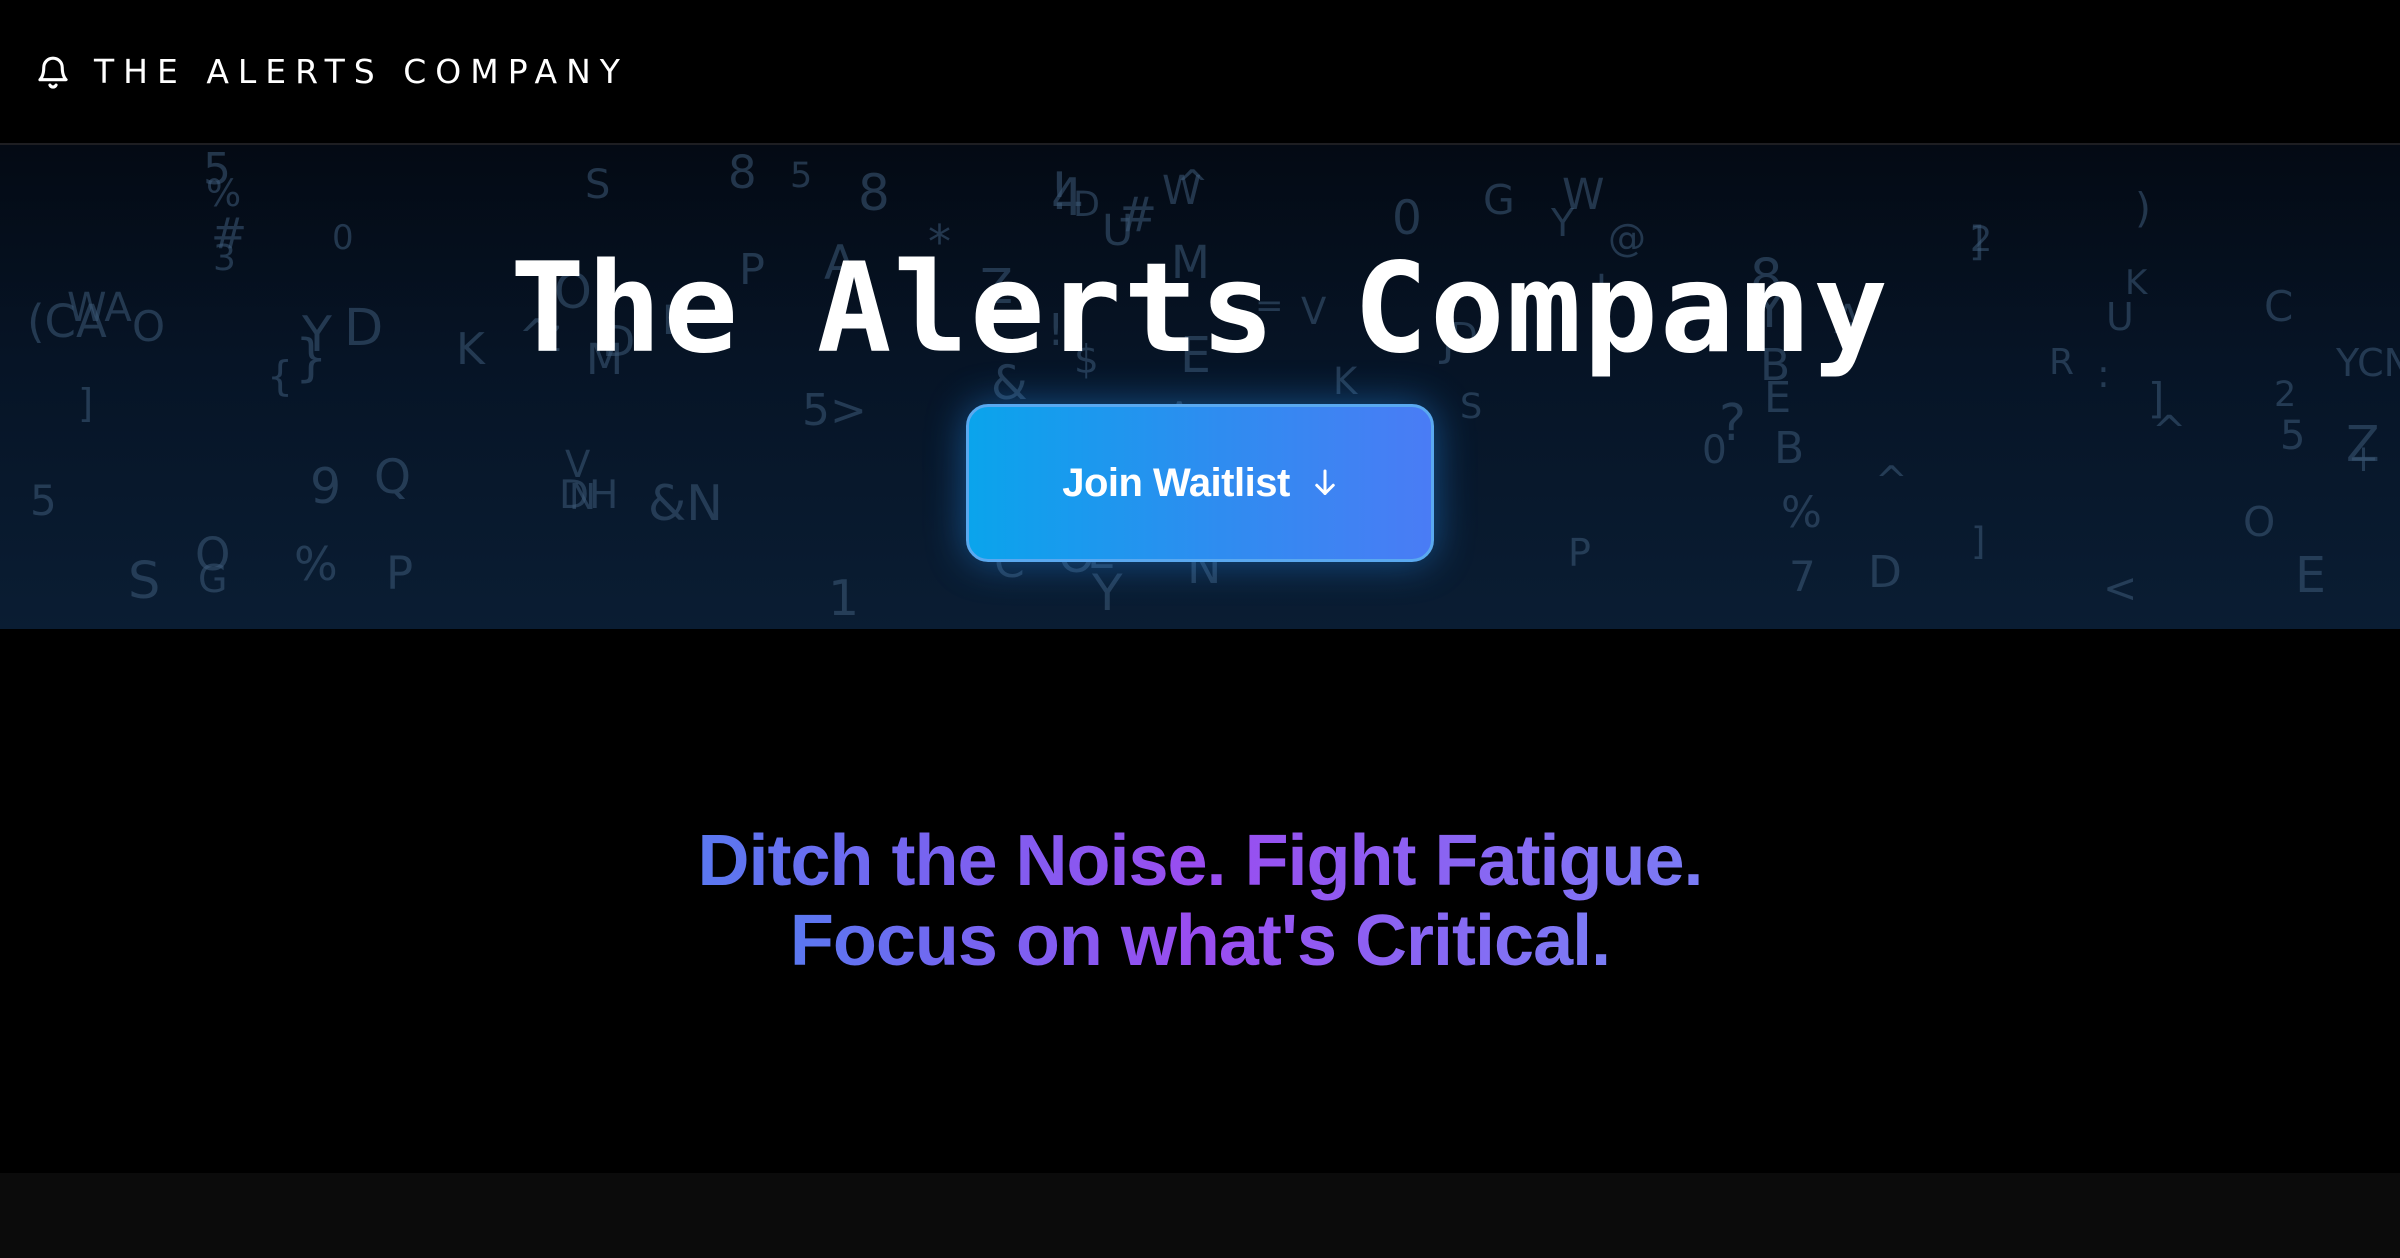 The height and width of the screenshot is (1258, 2400). What do you see at coordinates (685, 503) in the screenshot?
I see `background-glyph: &N` at bounding box center [685, 503].